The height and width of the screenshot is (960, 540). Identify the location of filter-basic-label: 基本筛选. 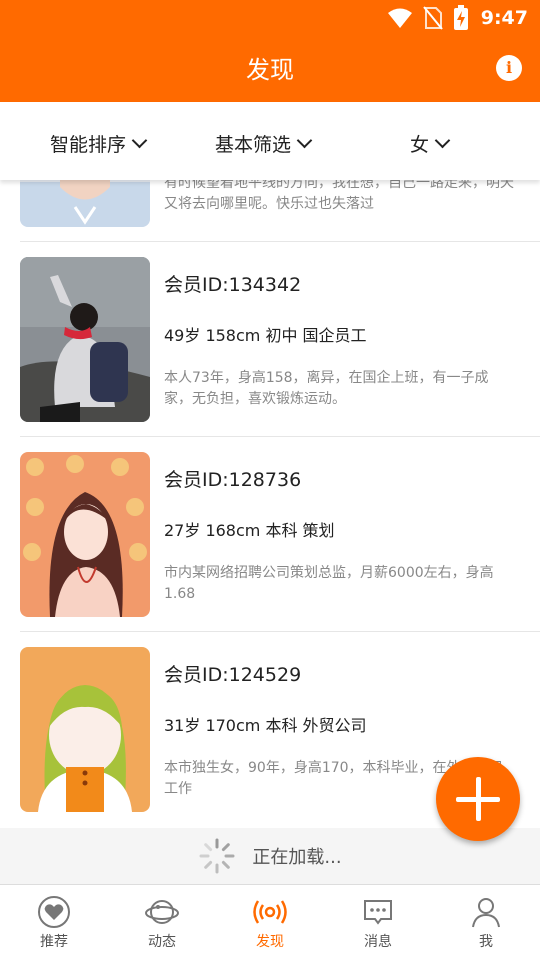
(253, 145).